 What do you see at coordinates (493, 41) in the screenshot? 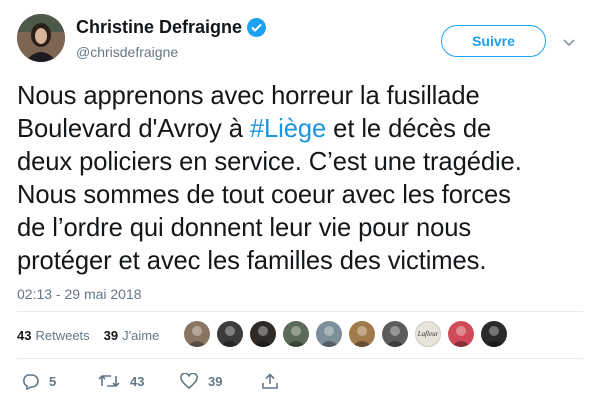
I see `follow-button: Suivre` at bounding box center [493, 41].